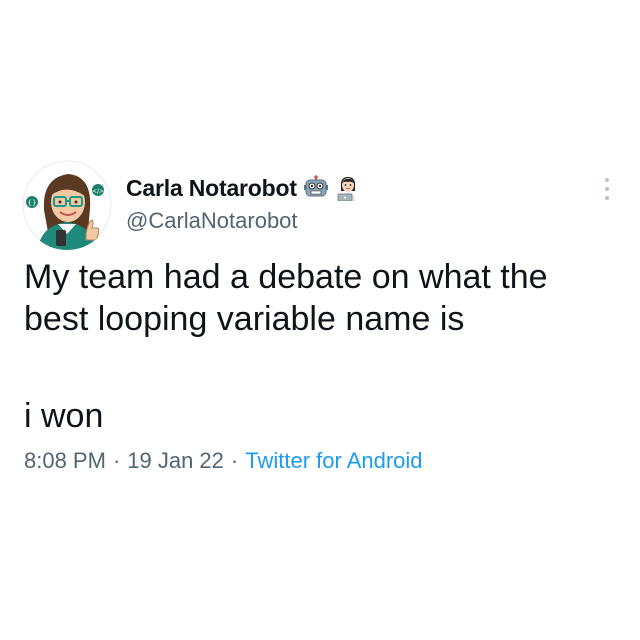 The height and width of the screenshot is (640, 640). What do you see at coordinates (64, 416) in the screenshot?
I see `tweet-punchline: i won` at bounding box center [64, 416].